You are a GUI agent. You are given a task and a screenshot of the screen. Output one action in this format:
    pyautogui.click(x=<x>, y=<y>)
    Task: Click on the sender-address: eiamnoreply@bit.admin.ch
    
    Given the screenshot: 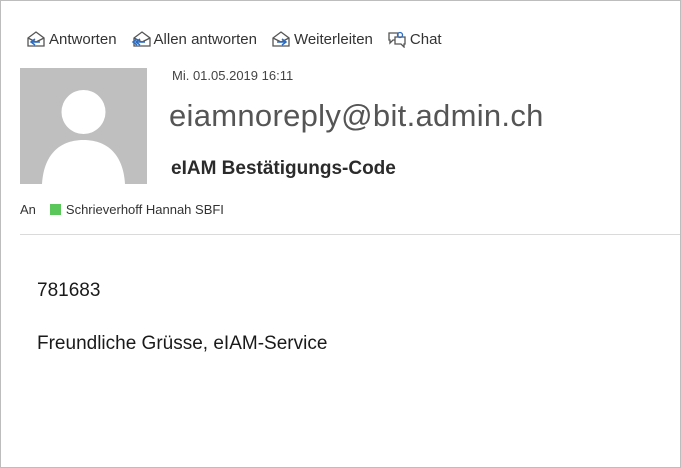 What is the action you would take?
    pyautogui.click(x=356, y=116)
    